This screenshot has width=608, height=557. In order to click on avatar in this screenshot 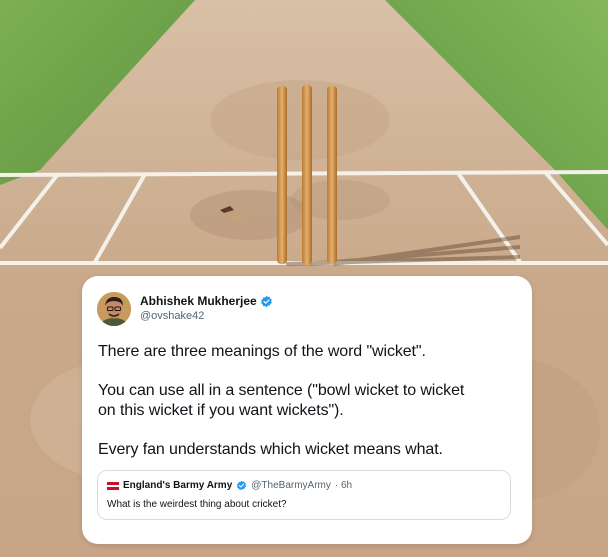, I will do `click(114, 309)`.